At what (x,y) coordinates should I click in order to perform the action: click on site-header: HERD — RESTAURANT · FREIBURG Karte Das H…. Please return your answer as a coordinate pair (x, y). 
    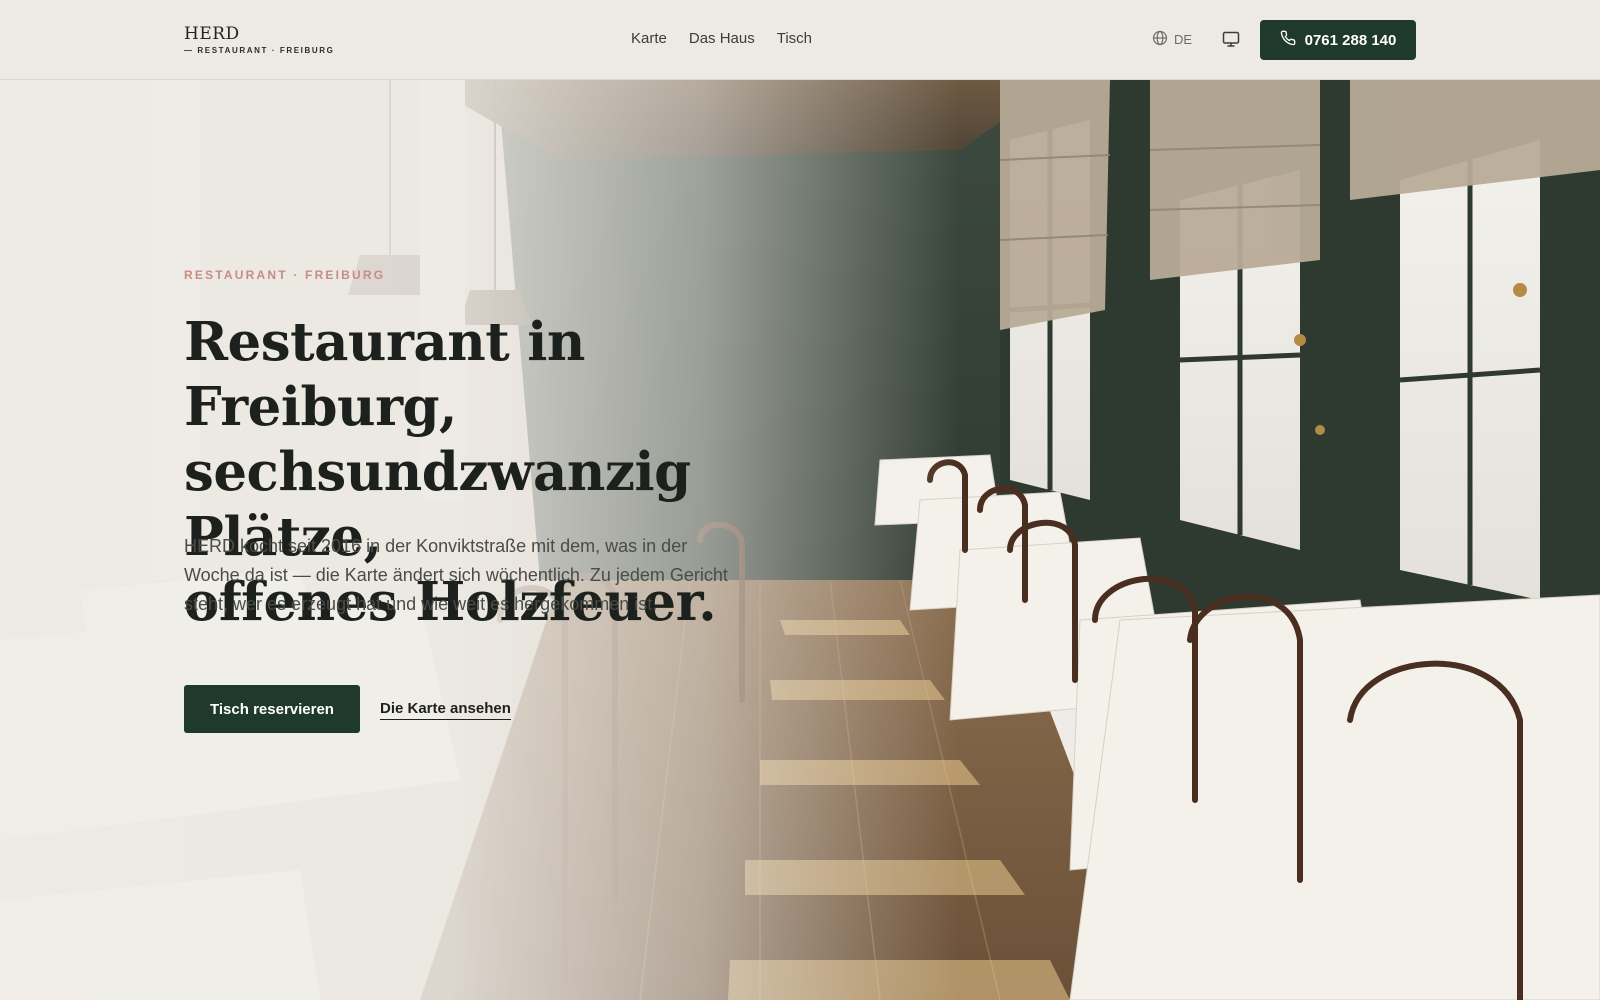
    Looking at the image, I should click on (800, 40).